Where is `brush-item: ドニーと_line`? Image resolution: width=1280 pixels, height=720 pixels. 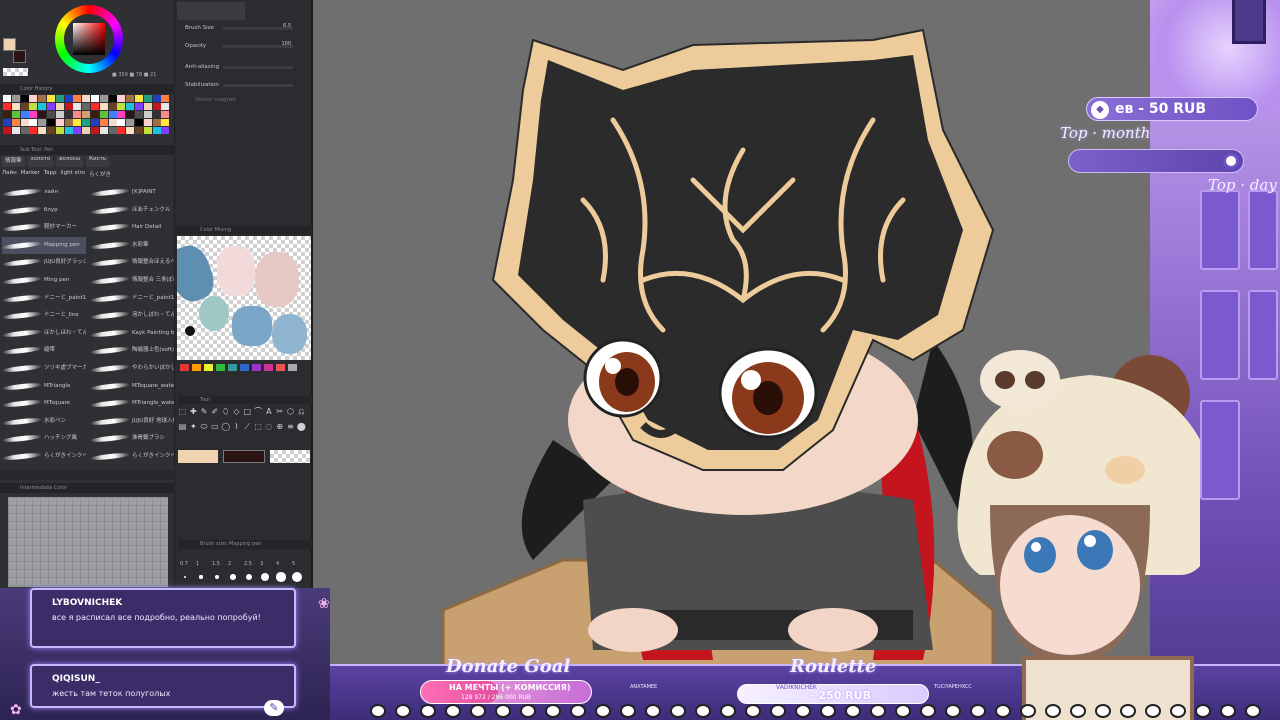 brush-item: ドニーと_line is located at coordinates (43, 315).